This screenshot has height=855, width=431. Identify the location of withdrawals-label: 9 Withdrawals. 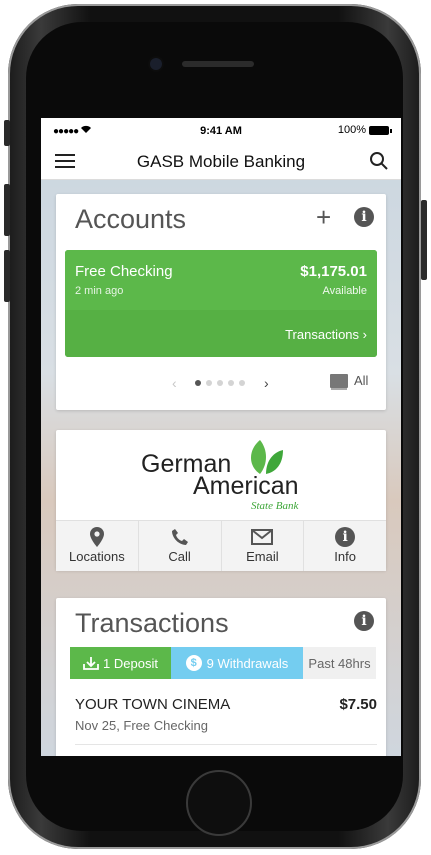
(247, 663).